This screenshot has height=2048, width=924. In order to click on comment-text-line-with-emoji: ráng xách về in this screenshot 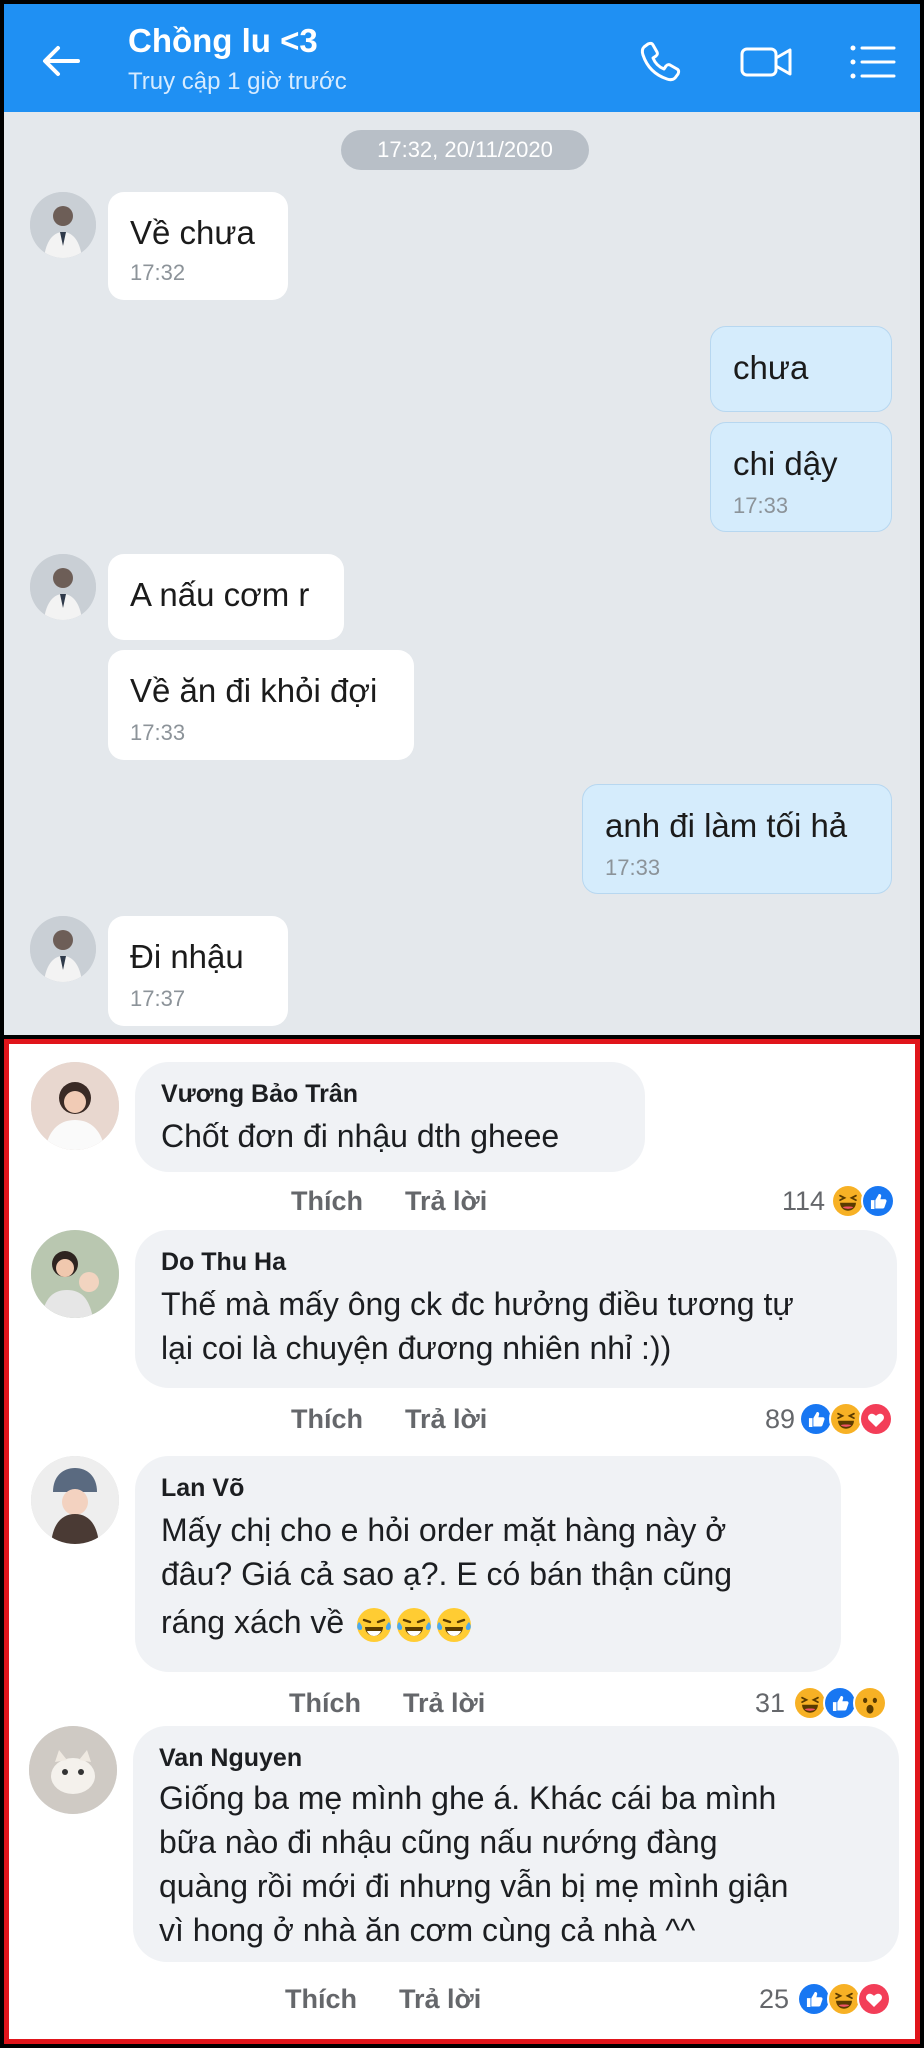, I will do `click(317, 1624)`.